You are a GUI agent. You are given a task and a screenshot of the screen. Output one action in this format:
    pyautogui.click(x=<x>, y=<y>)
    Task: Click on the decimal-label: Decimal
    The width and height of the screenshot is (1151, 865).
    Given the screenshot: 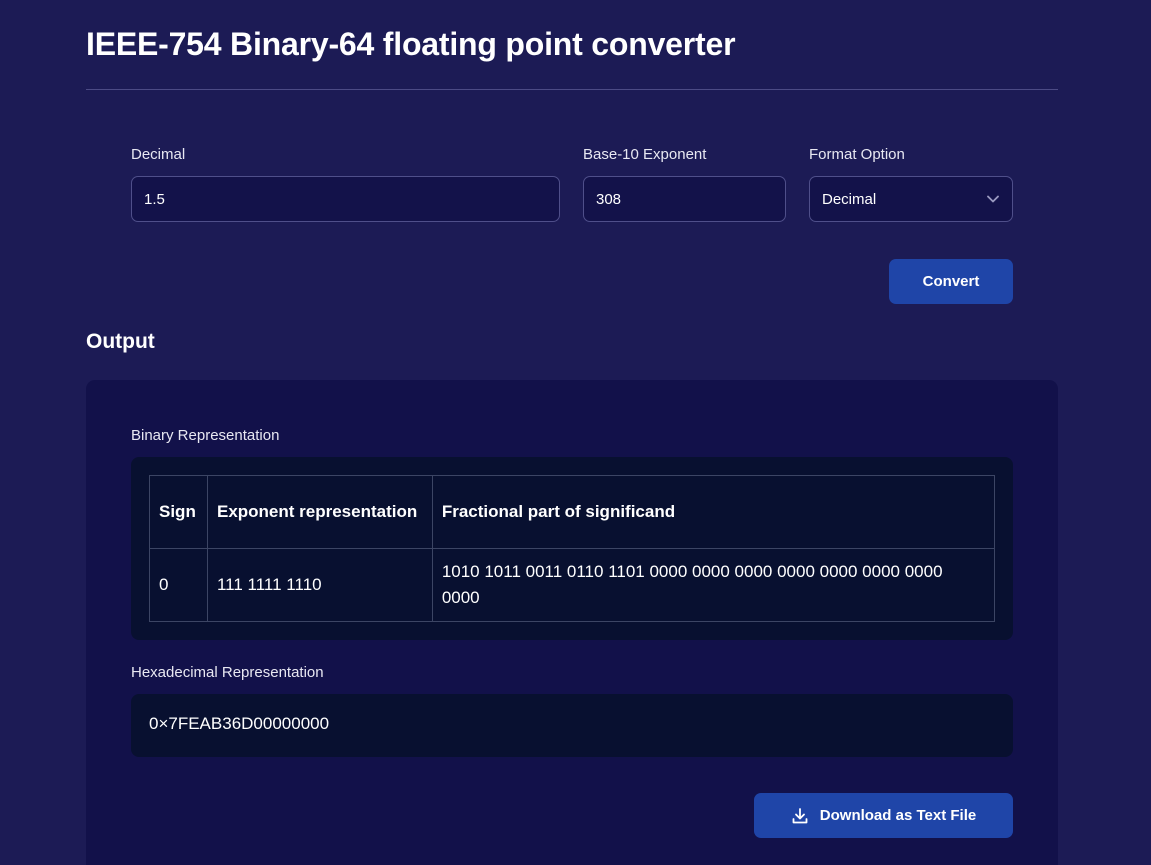 What is the action you would take?
    pyautogui.click(x=158, y=154)
    